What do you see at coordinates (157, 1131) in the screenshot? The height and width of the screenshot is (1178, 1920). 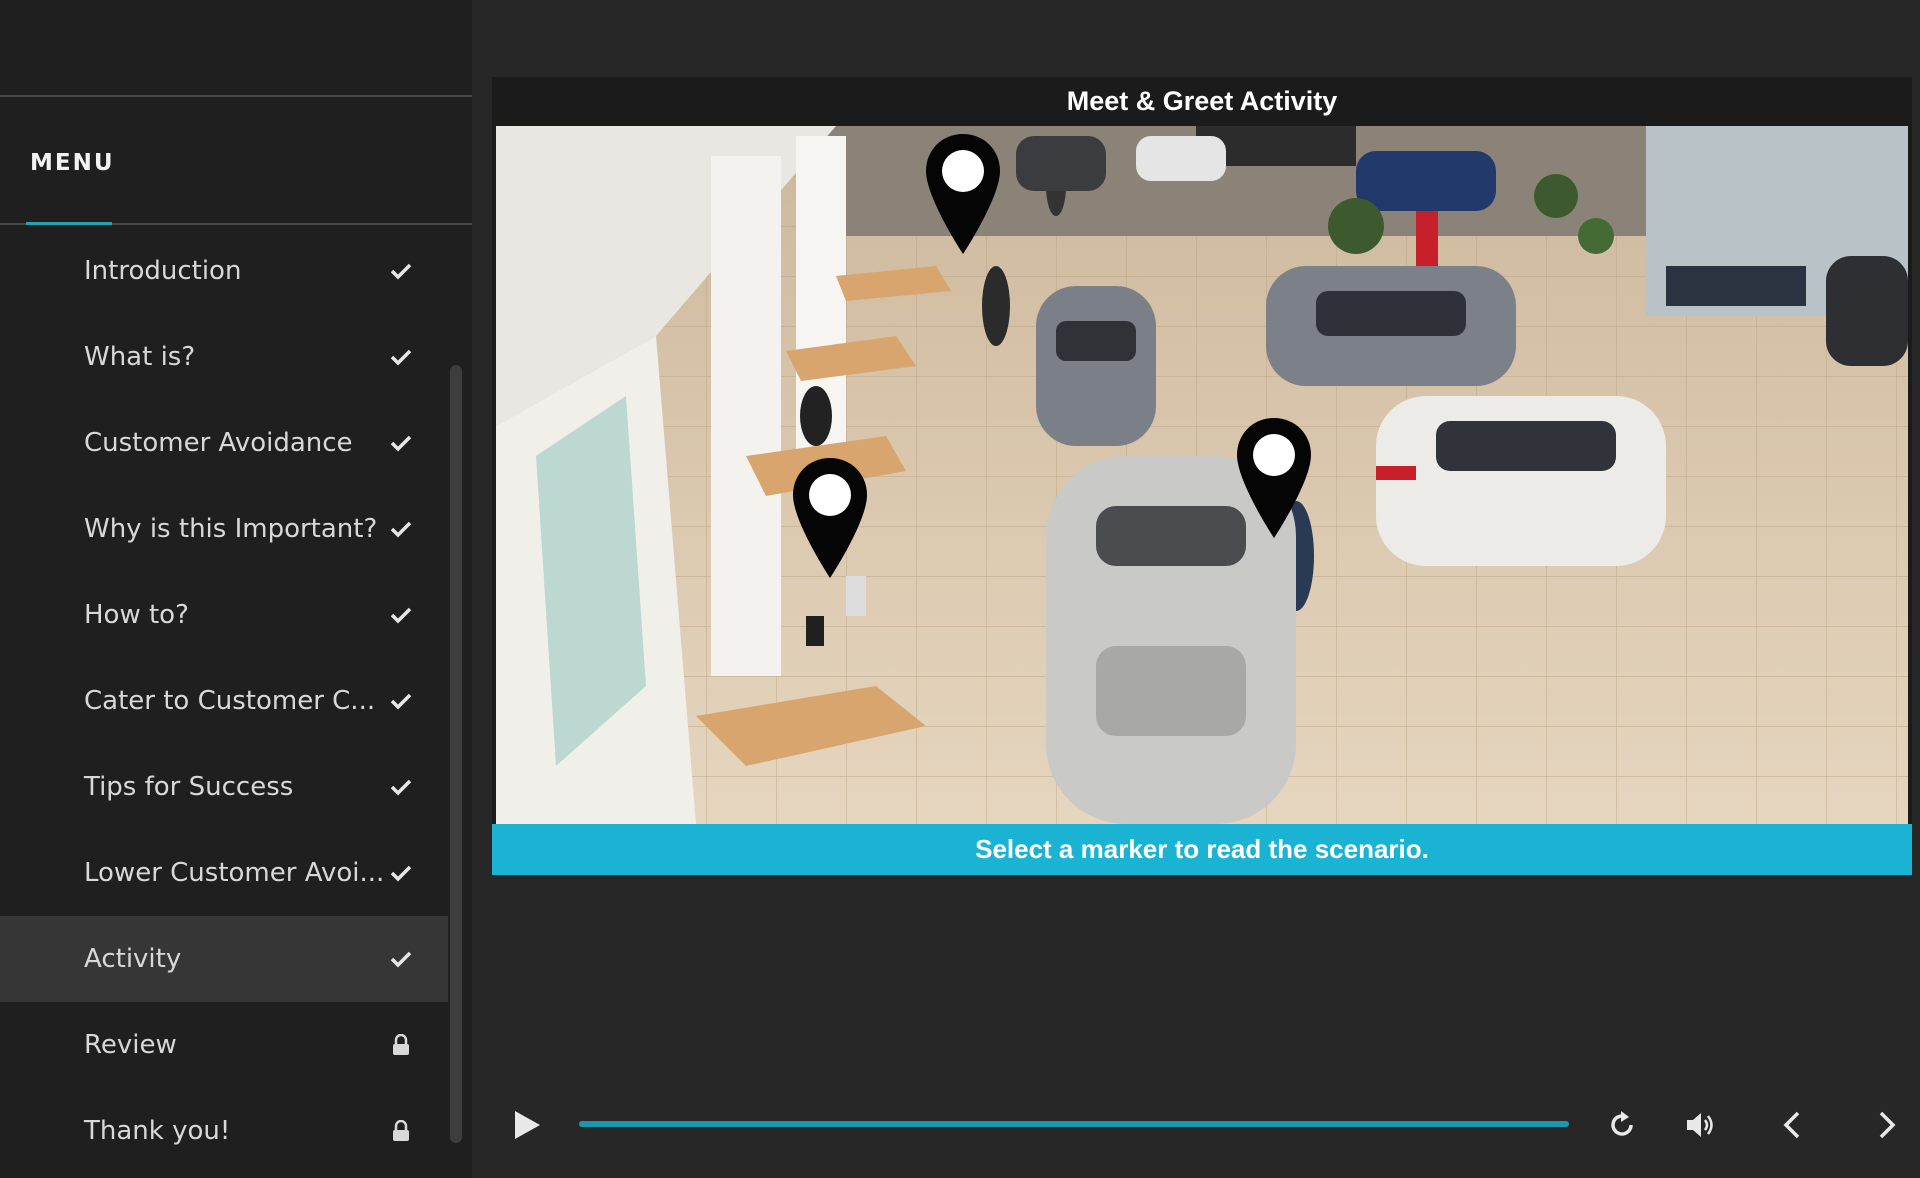 I see `menu-item-label: Thank you!` at bounding box center [157, 1131].